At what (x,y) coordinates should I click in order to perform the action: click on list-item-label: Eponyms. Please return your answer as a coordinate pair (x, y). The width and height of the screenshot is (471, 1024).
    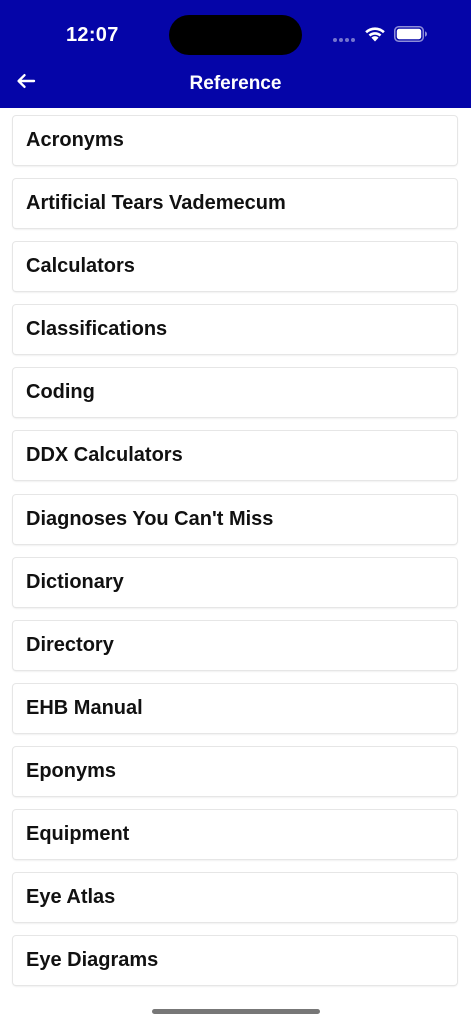
    Looking at the image, I should click on (71, 771).